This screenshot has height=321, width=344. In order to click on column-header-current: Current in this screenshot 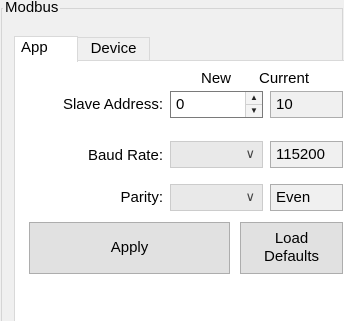, I will do `click(284, 78)`.